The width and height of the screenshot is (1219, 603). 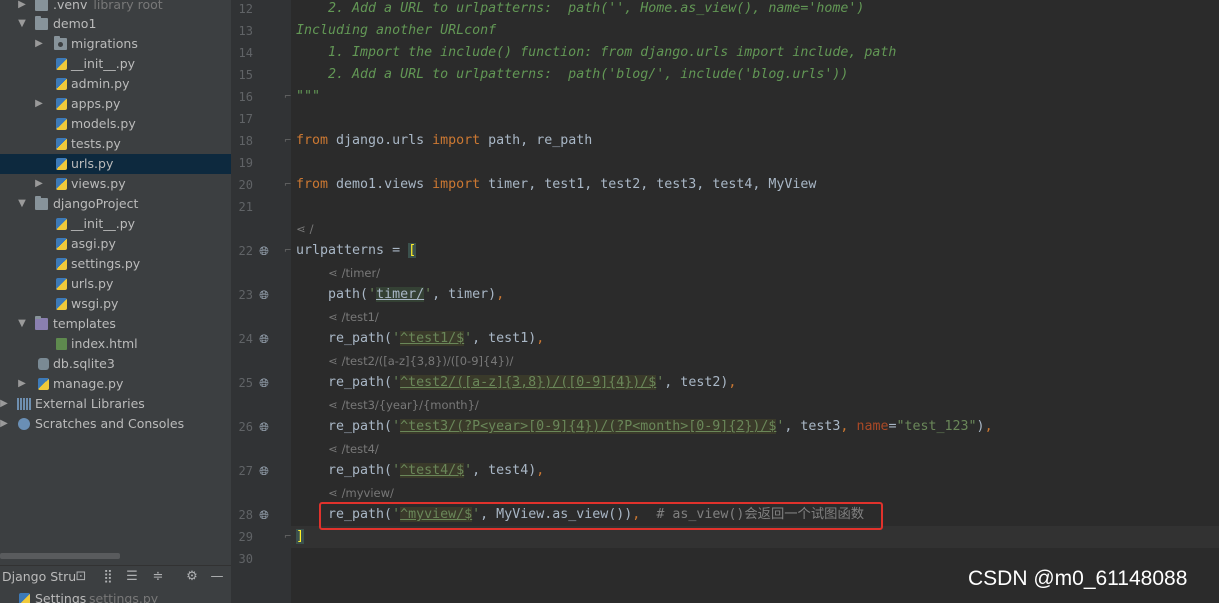 I want to click on line-number: 17, so click(x=245, y=119).